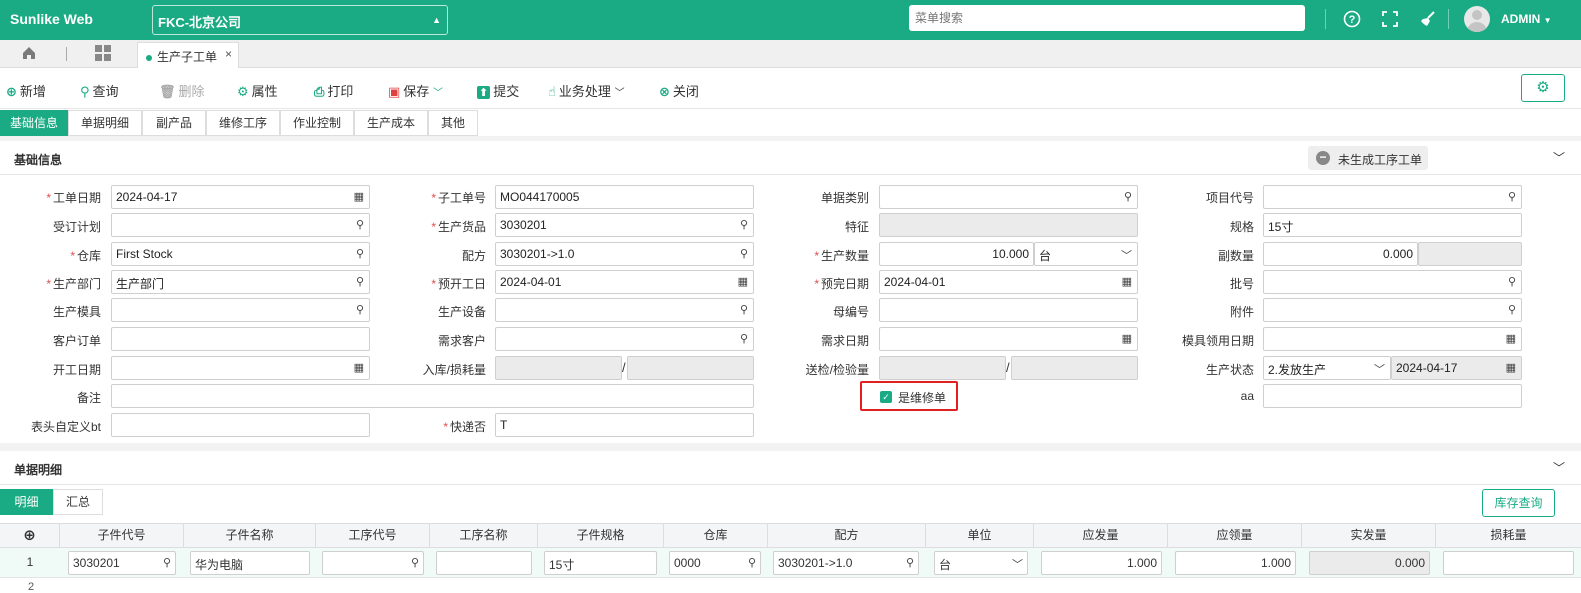  What do you see at coordinates (105, 123) in the screenshot?
I see `tab-doc-detail: 单据明细` at bounding box center [105, 123].